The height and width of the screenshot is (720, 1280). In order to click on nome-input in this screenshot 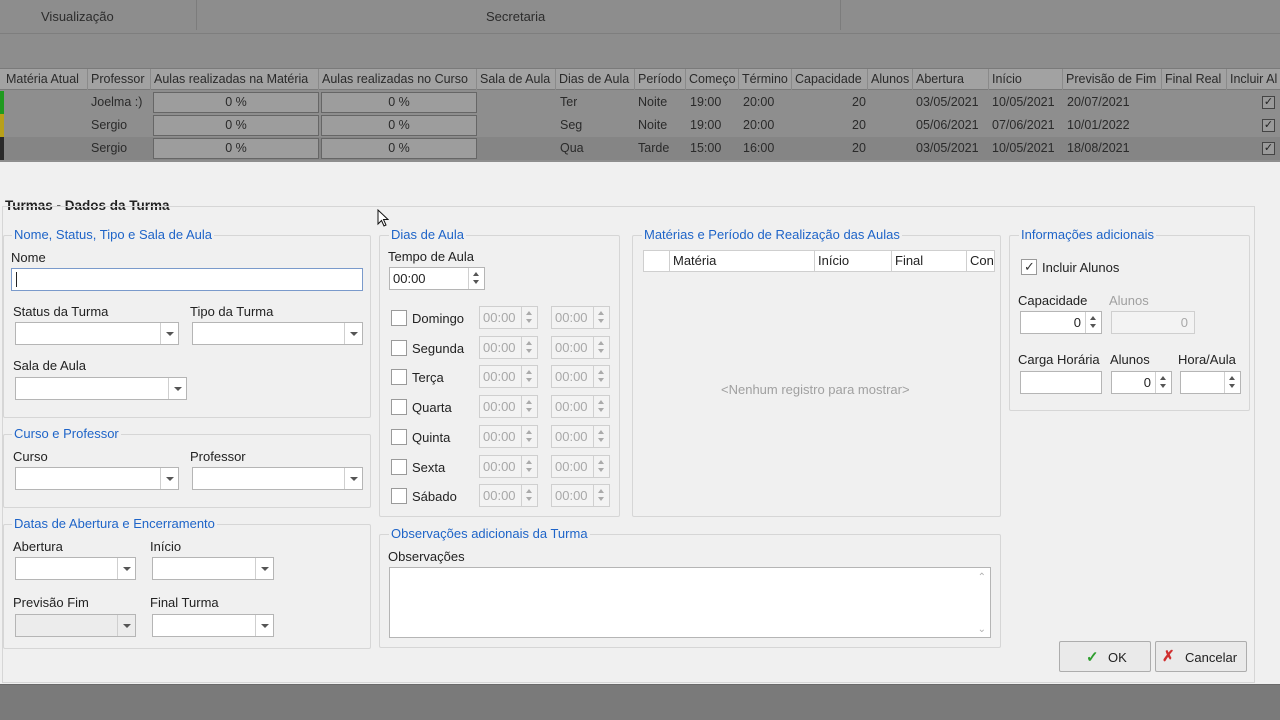, I will do `click(187, 279)`.